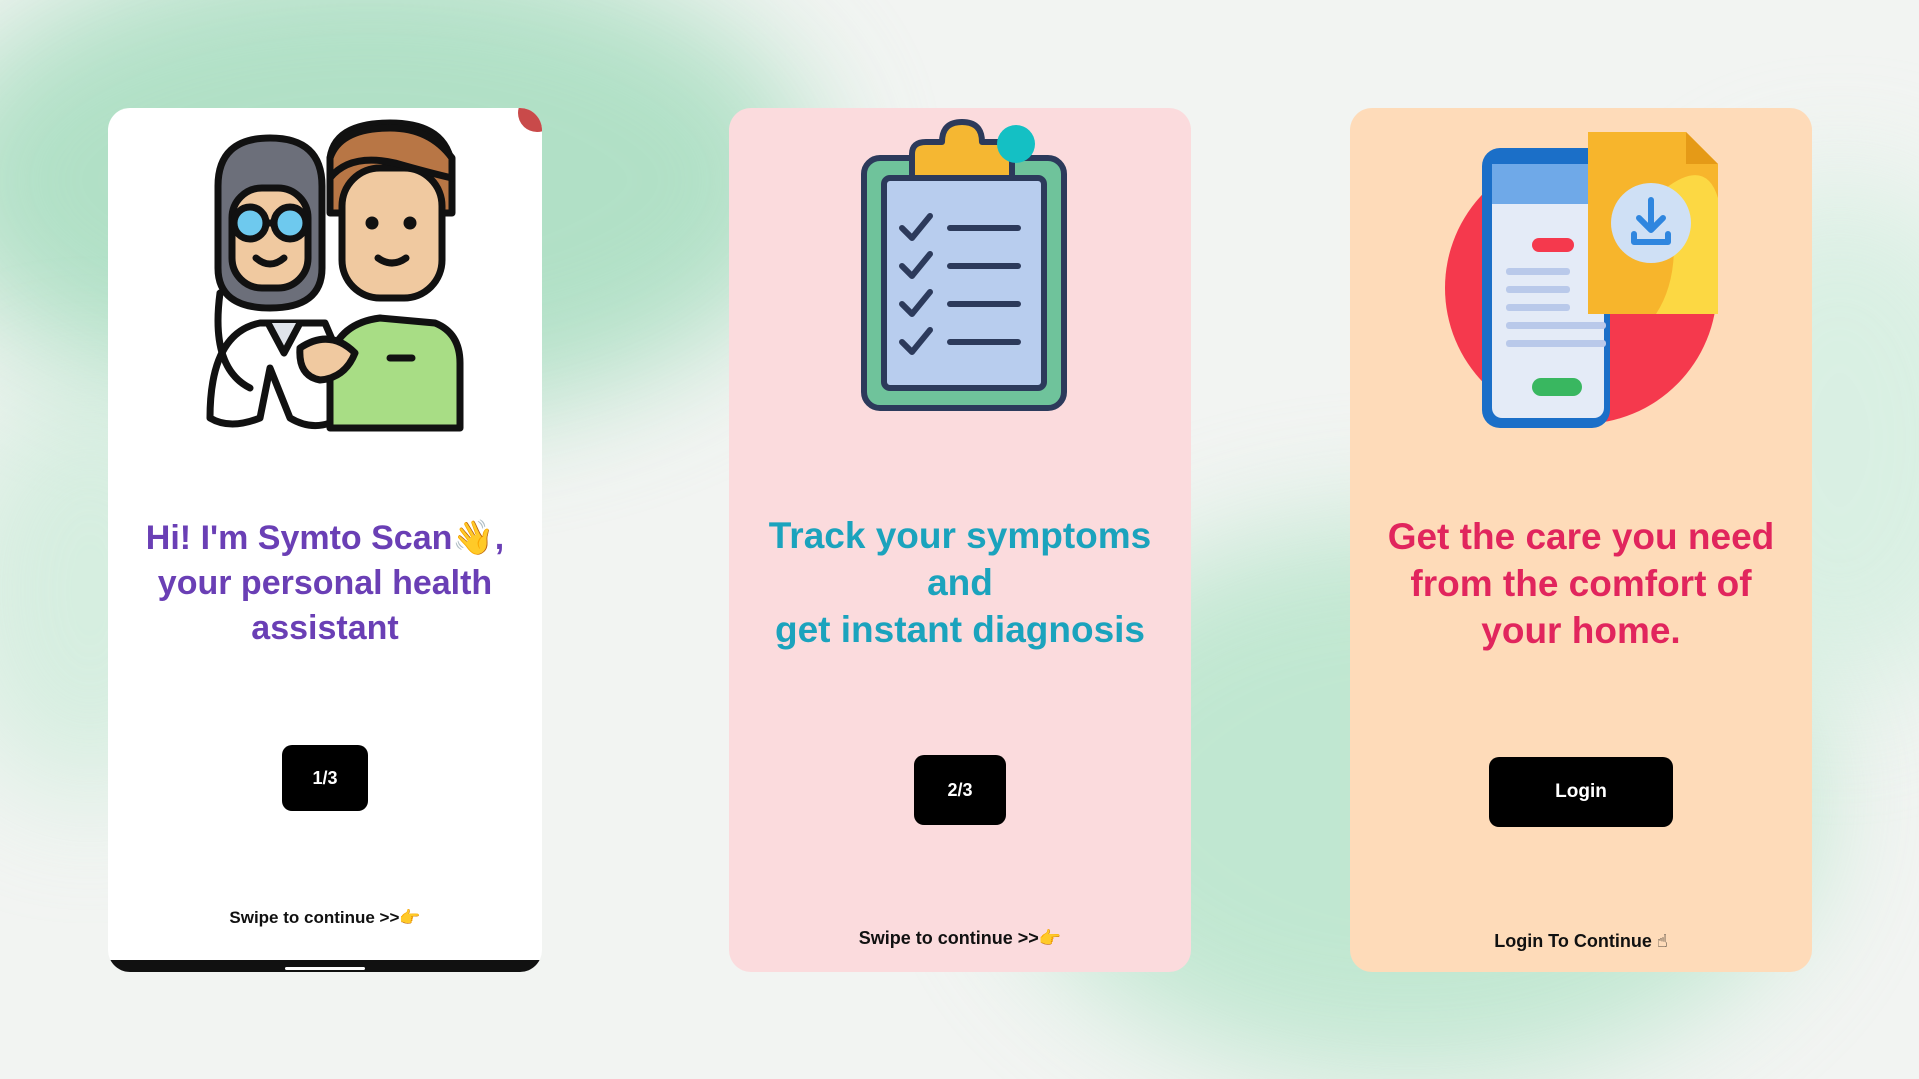  Describe the element at coordinates (960, 938) in the screenshot. I see `swipe-hint-2: Swipe to continue >>👉` at that location.